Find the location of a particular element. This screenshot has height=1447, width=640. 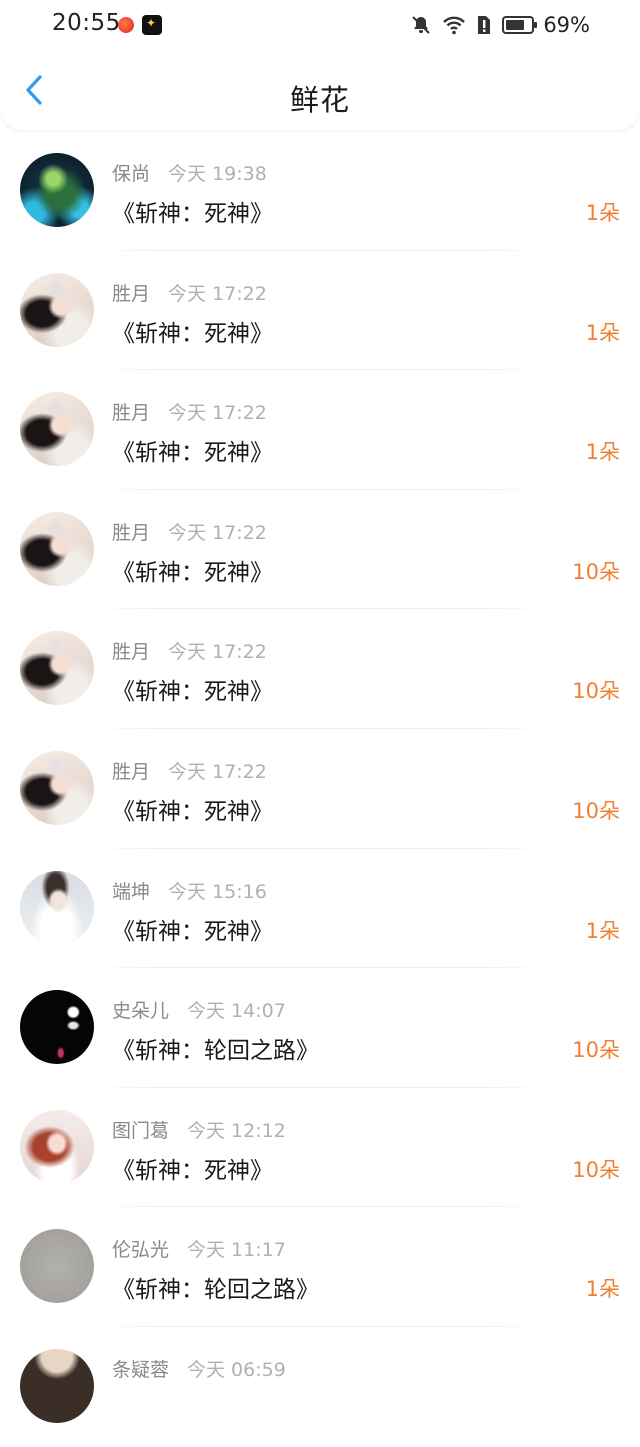

list-item: 条疑蓉 今天 06:59 is located at coordinates (320, 1387).